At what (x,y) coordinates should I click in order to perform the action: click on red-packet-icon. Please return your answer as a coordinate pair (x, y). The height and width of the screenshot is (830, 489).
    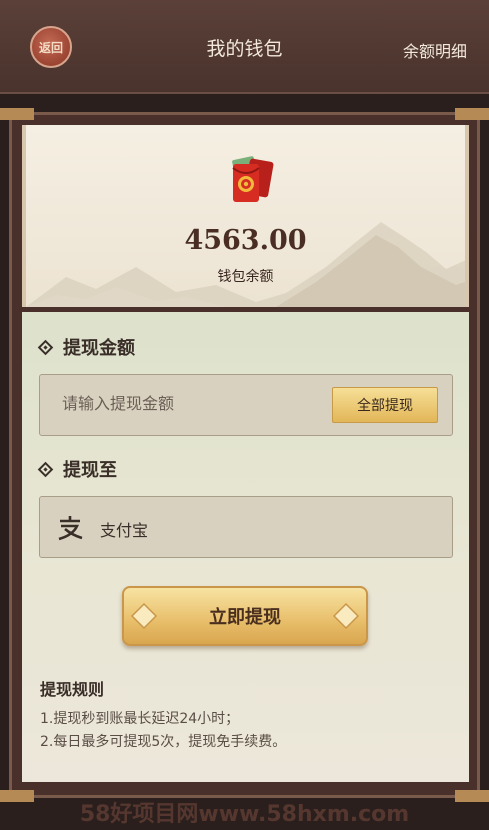
    Looking at the image, I should click on (253, 179).